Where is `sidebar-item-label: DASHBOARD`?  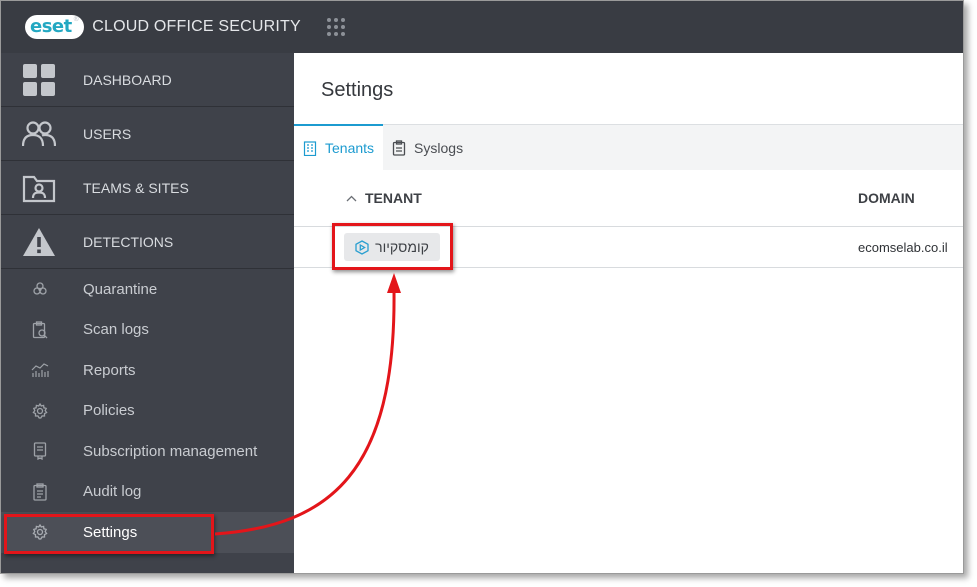
sidebar-item-label: DASHBOARD is located at coordinates (127, 79).